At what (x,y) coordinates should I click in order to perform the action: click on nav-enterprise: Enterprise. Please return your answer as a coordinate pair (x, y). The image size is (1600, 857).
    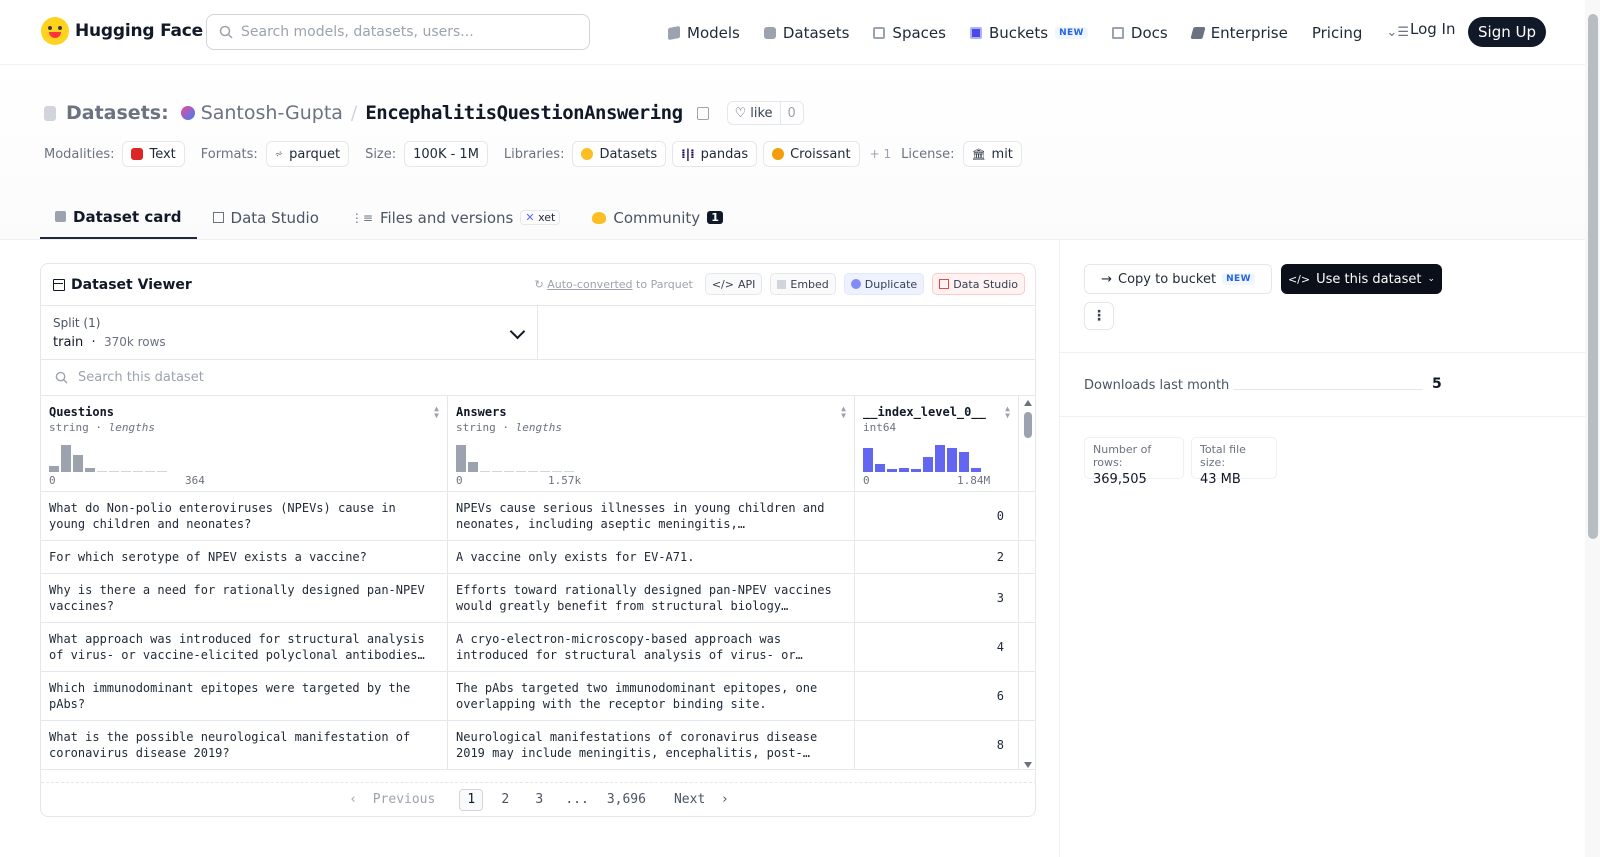
    Looking at the image, I should click on (1239, 33).